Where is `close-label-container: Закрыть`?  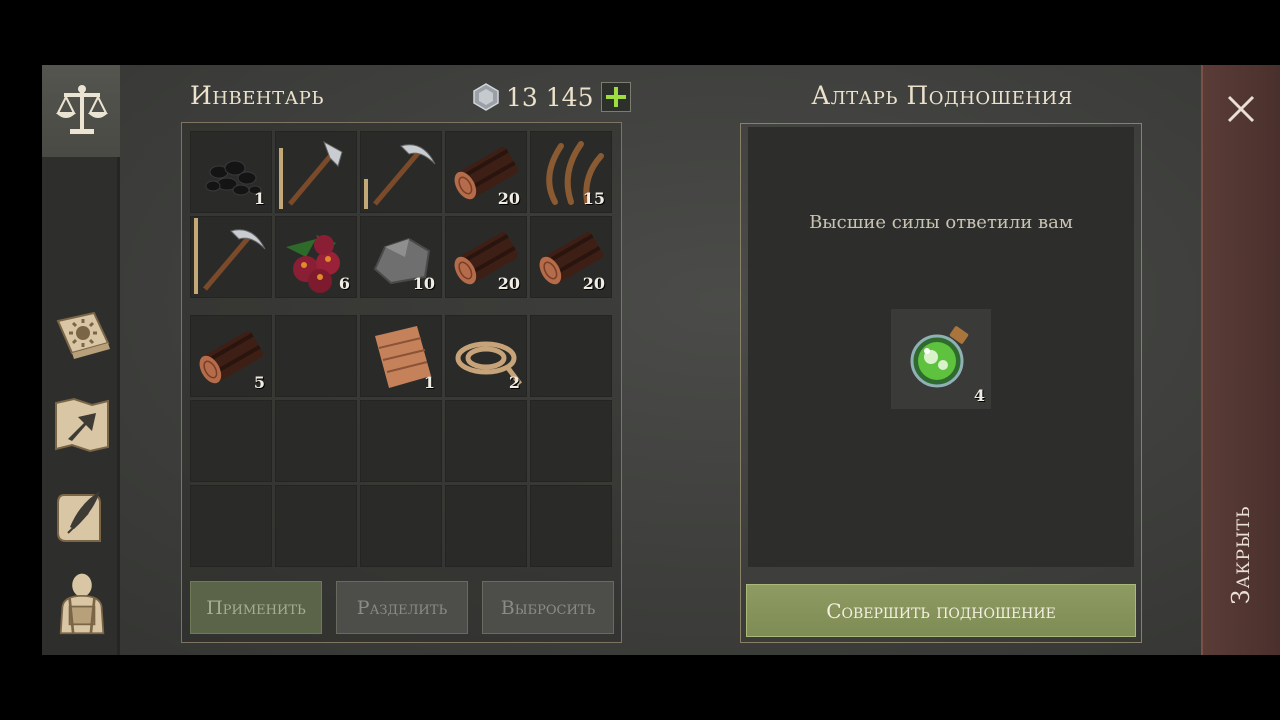 close-label-container: Закрыть is located at coordinates (1241, 555).